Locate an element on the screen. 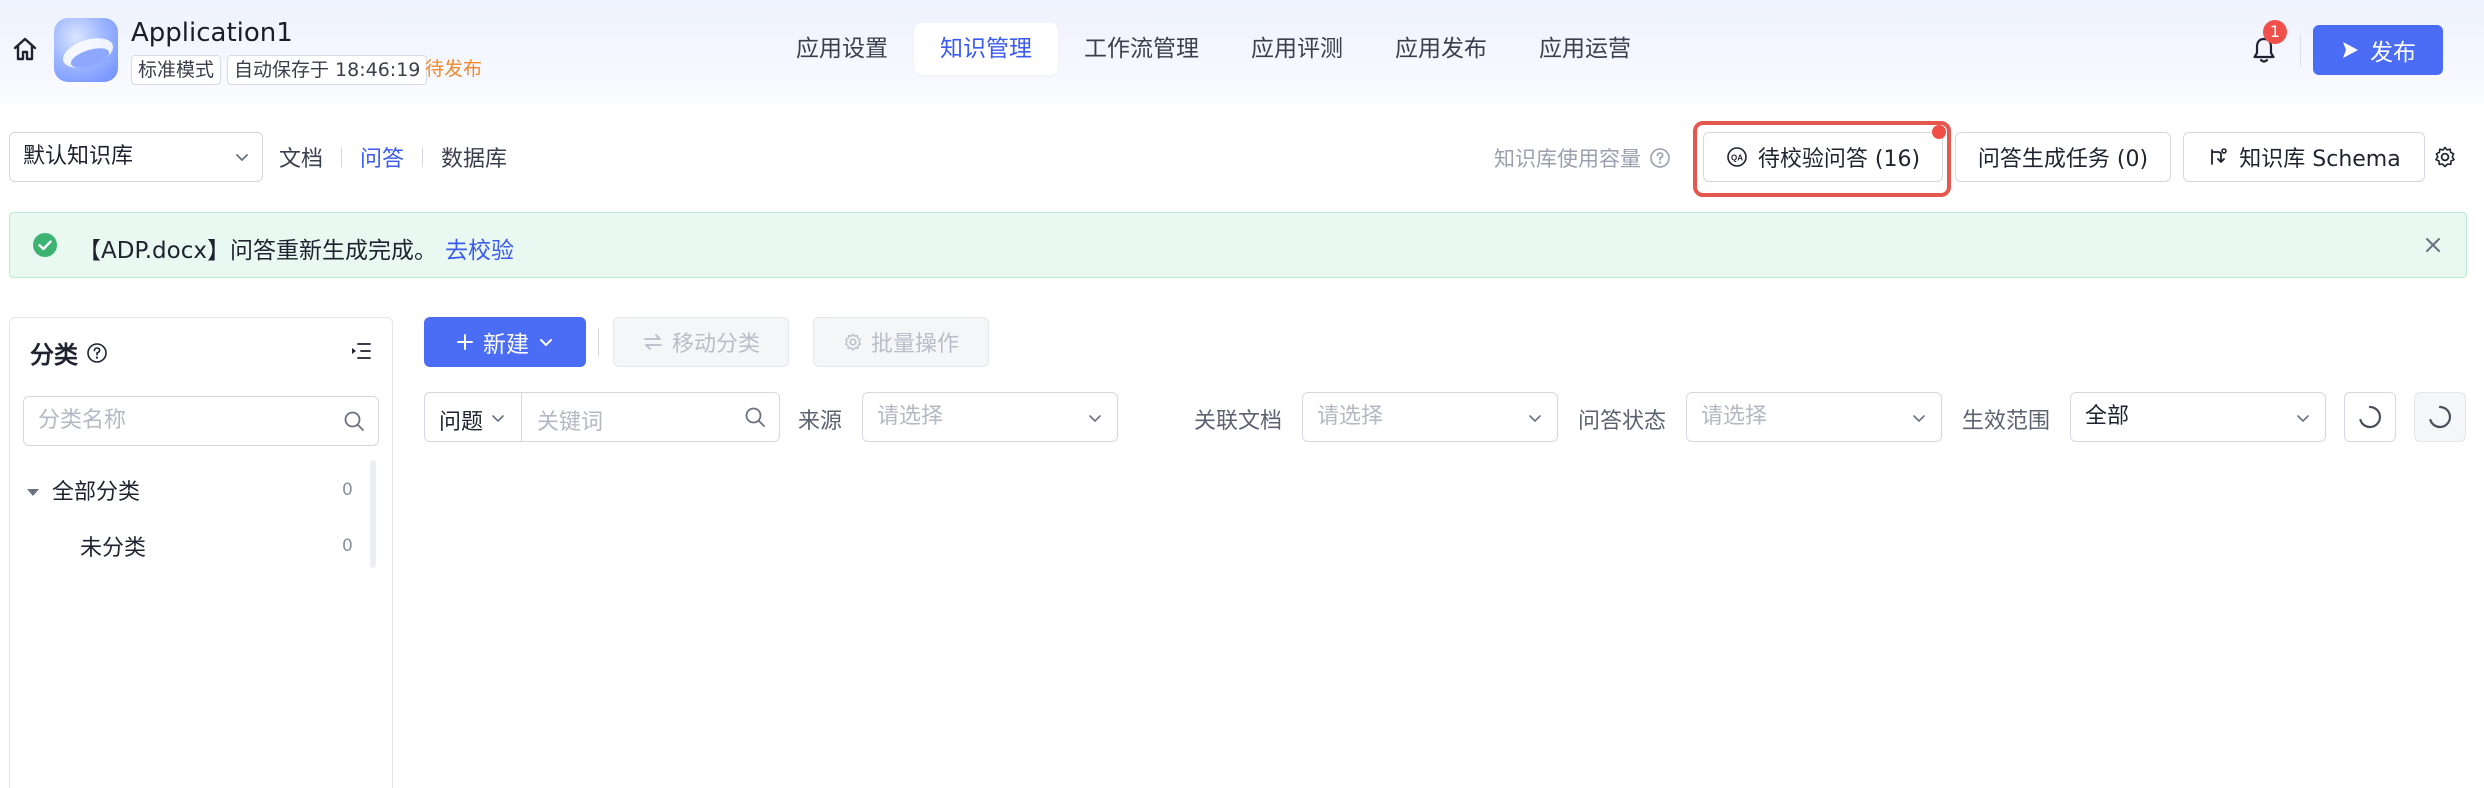 Image resolution: width=2484 pixels, height=788 pixels. caret-down-icon is located at coordinates (33, 492).